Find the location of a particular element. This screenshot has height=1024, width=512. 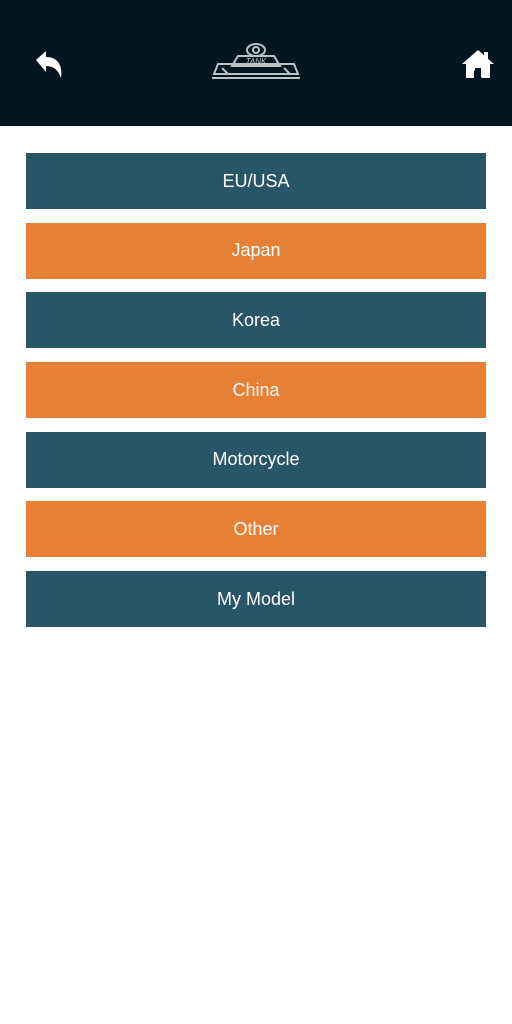

home-icon is located at coordinates (478, 64).